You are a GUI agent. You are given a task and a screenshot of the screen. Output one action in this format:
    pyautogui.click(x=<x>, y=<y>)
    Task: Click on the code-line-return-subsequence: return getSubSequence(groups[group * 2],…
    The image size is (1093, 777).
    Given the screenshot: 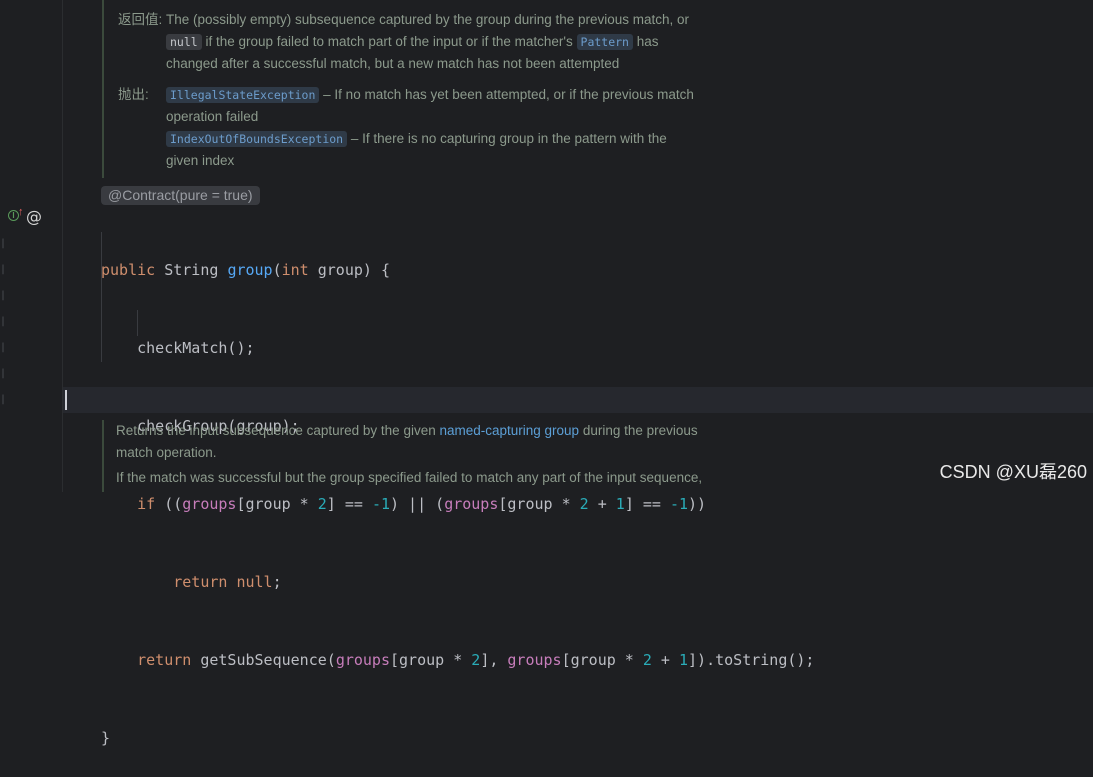 What is the action you would take?
    pyautogui.click(x=476, y=660)
    